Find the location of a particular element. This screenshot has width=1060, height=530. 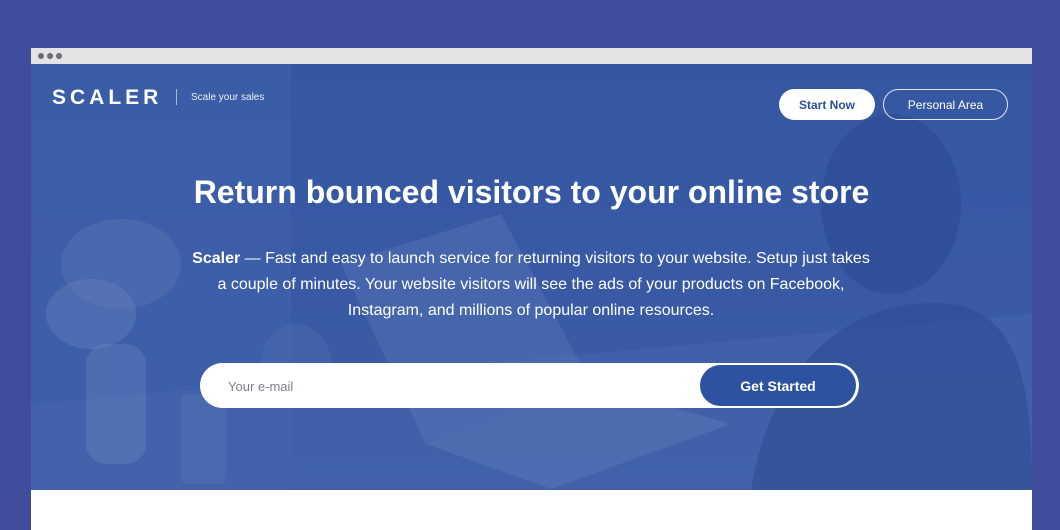

window-controls is located at coordinates (50, 56).